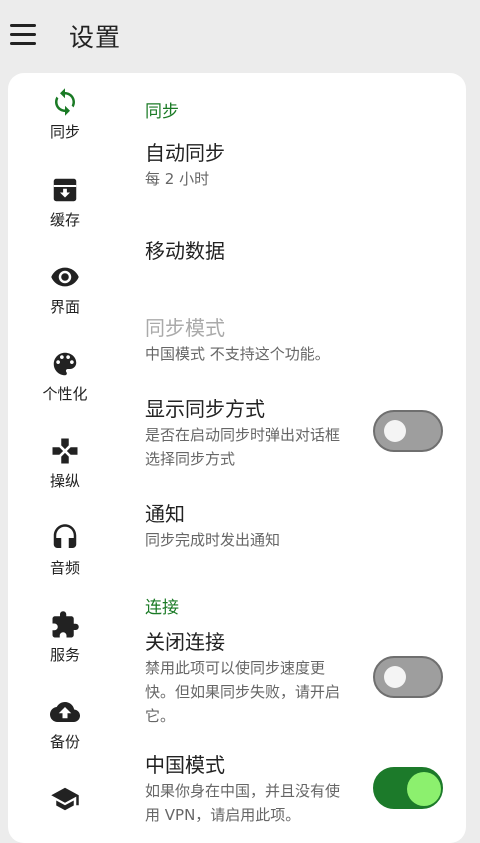 Image resolution: width=480 pixels, height=843 pixels. Describe the element at coordinates (64, 132) in the screenshot. I see `nav-item-label: 同步` at that location.